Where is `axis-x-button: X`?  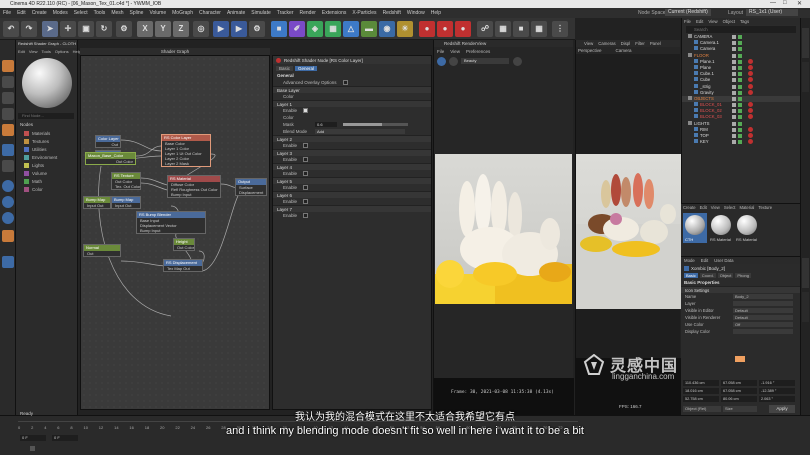 axis-x-button: X is located at coordinates (145, 29).